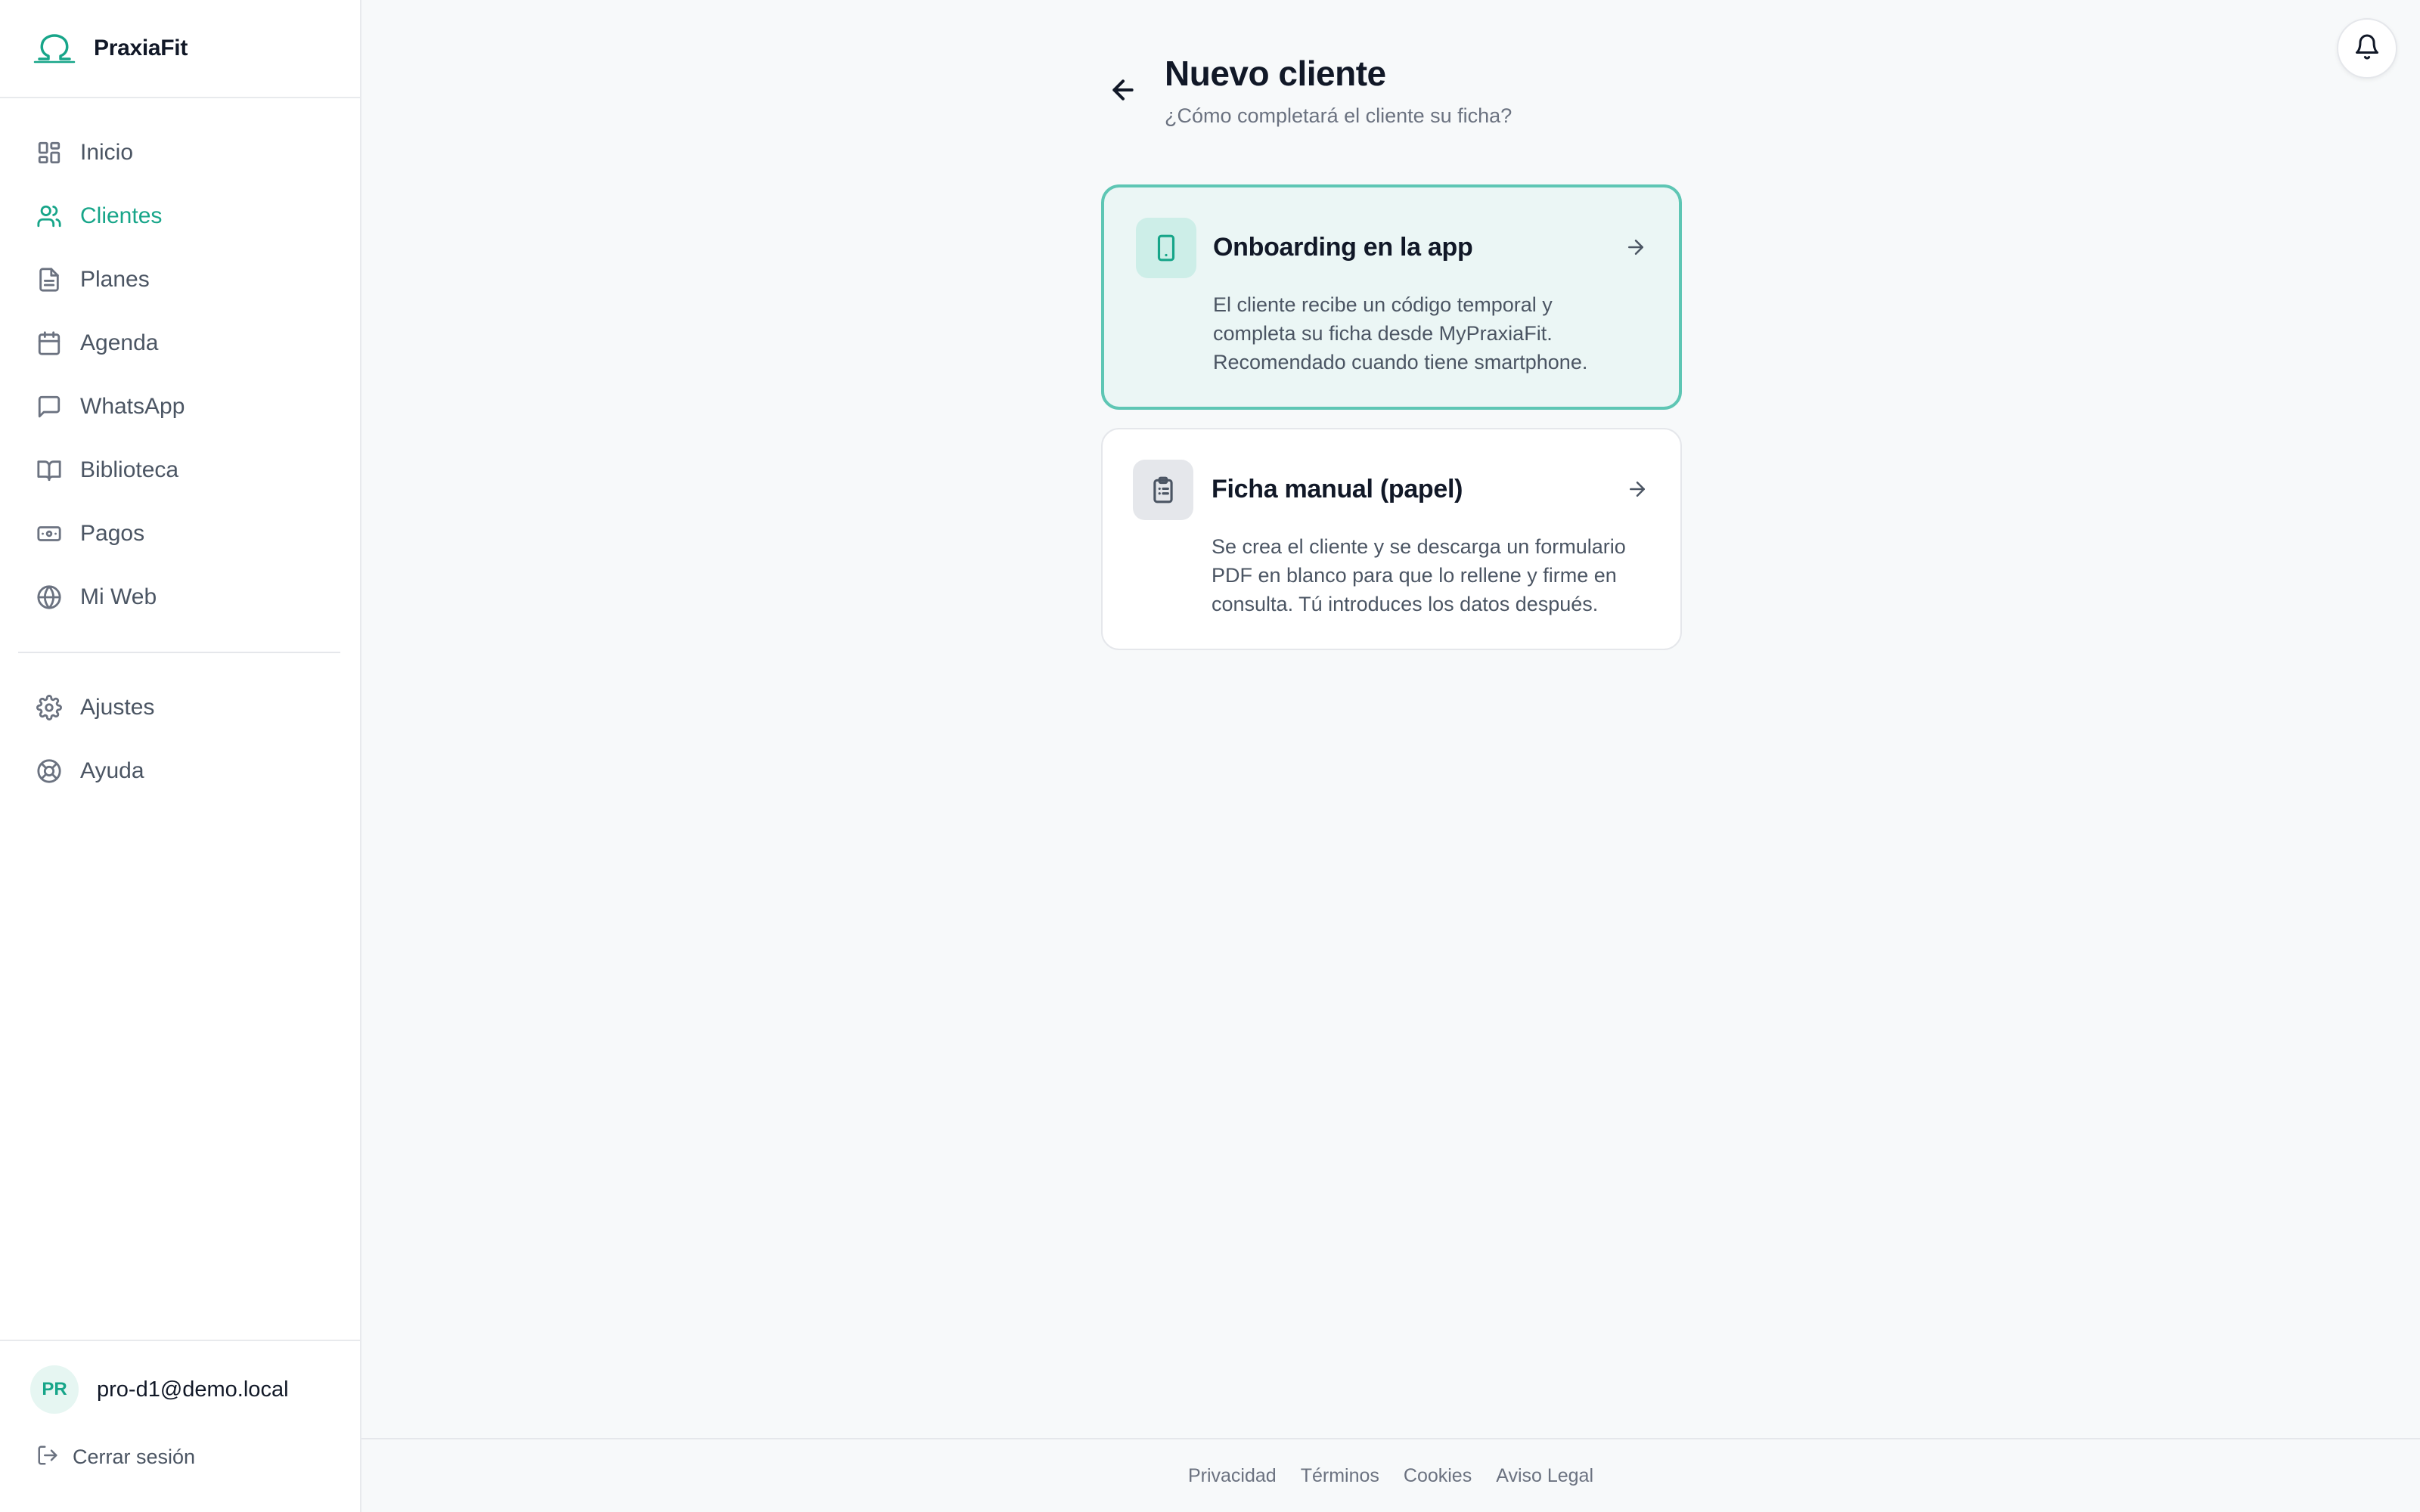 The width and height of the screenshot is (2420, 1512). I want to click on document-icon, so click(49, 280).